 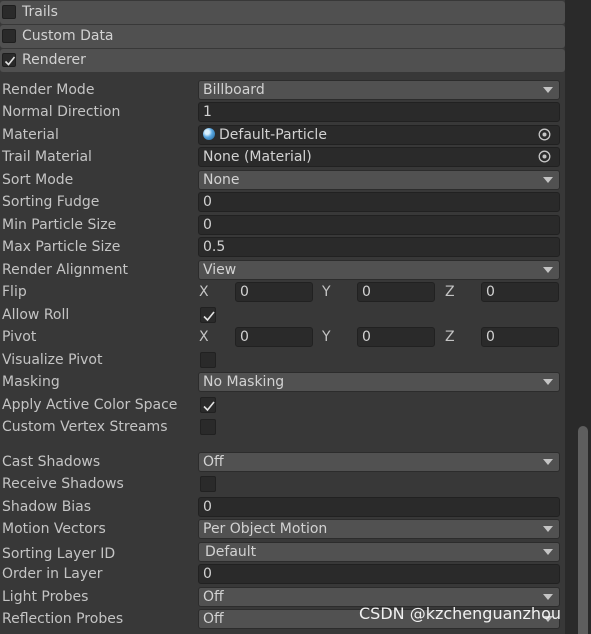 What do you see at coordinates (282, 60) in the screenshot?
I see `module-header-renderer: Renderer` at bounding box center [282, 60].